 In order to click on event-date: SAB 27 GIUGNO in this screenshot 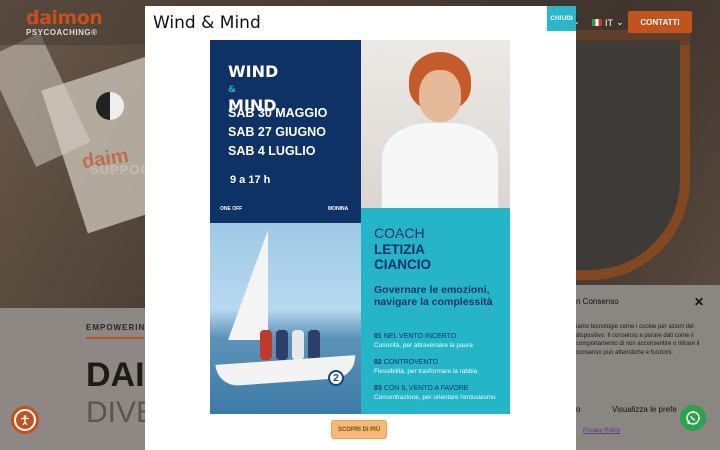, I will do `click(277, 132)`.